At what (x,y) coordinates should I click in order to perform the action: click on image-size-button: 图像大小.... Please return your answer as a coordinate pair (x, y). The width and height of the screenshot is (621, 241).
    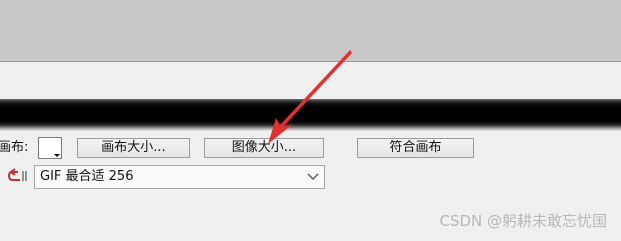
    Looking at the image, I should click on (264, 148).